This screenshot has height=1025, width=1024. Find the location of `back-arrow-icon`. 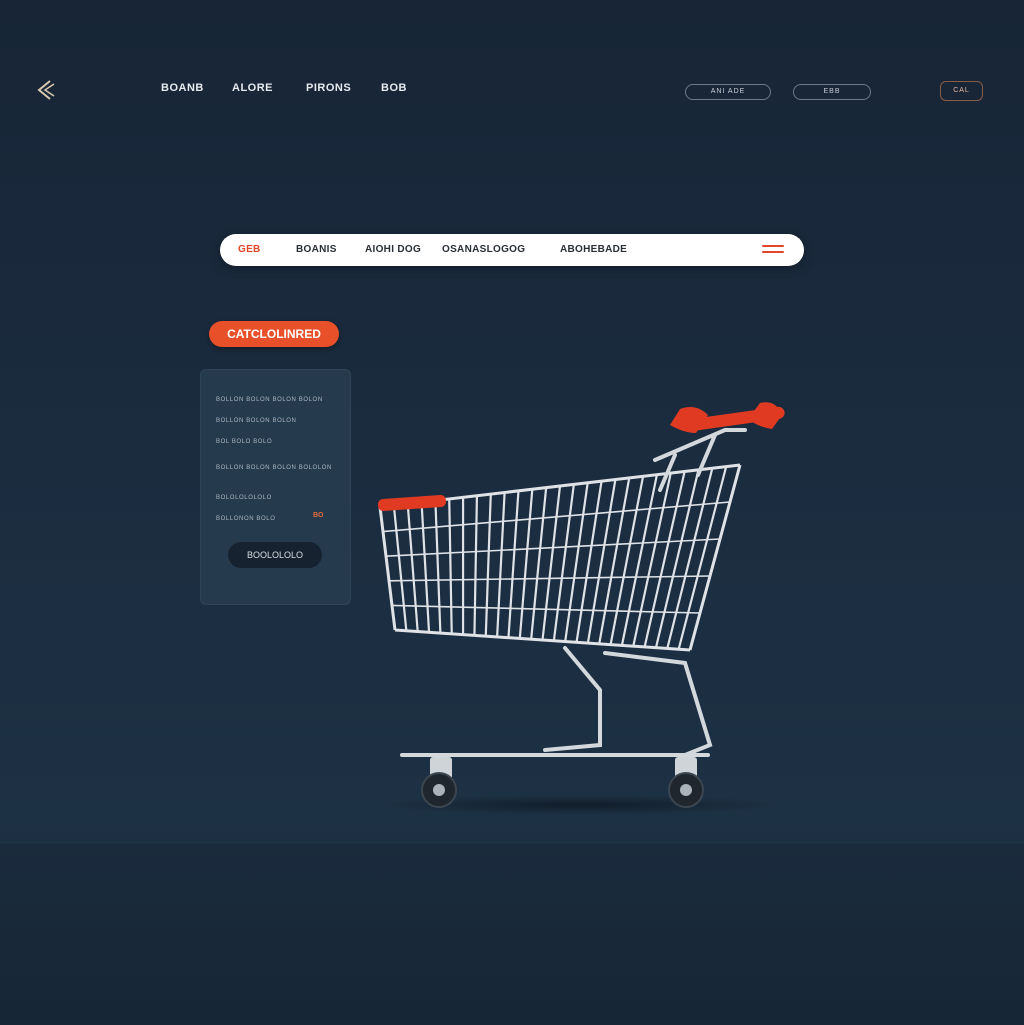

back-arrow-icon is located at coordinates (46, 90).